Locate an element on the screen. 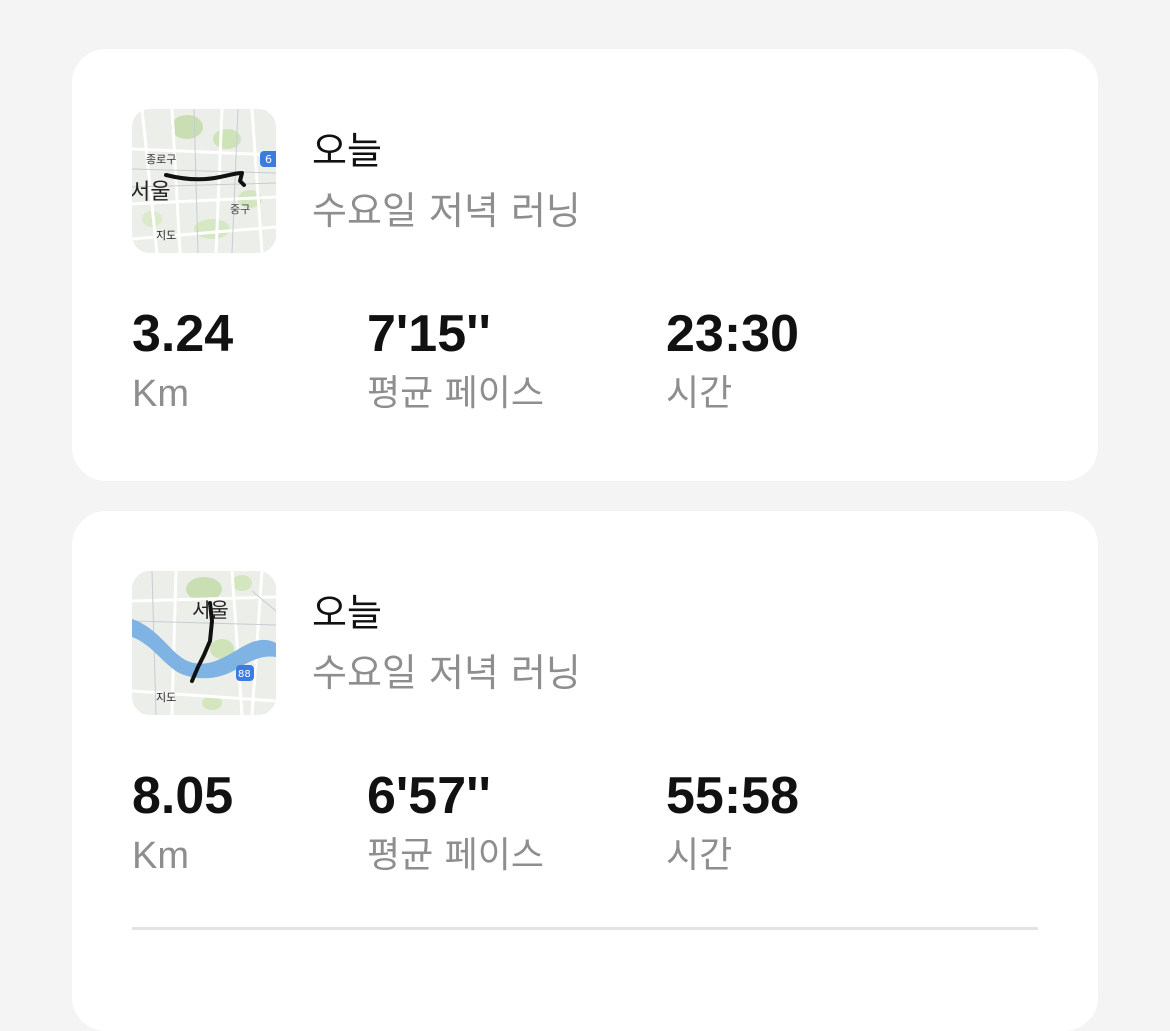  distance-stat: 8.05 Km is located at coordinates (182, 822).